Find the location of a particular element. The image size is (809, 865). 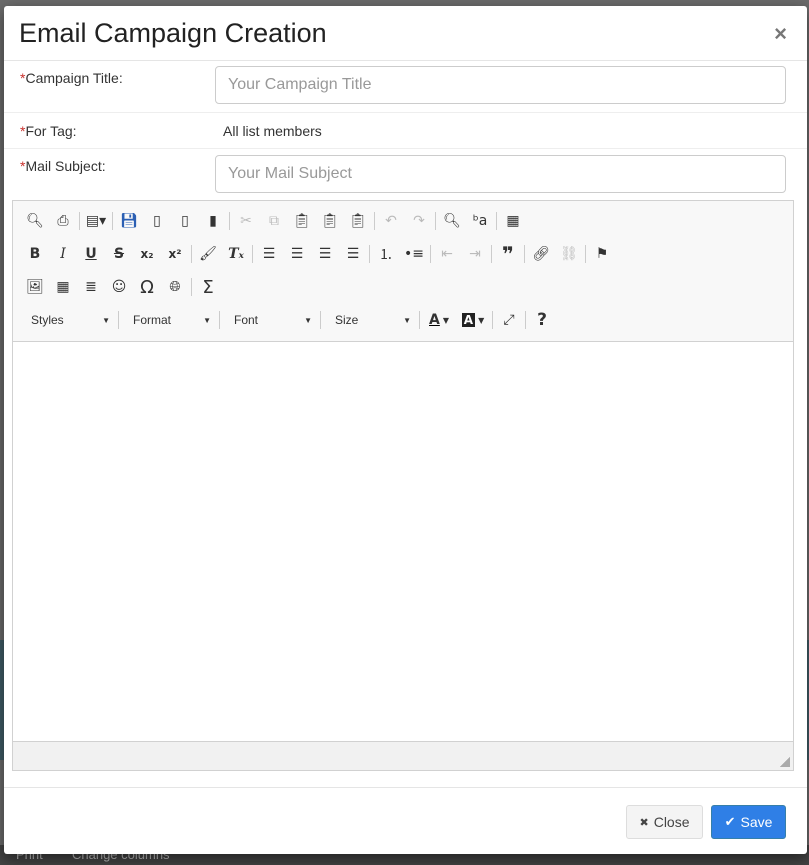

help-icon: ? is located at coordinates (542, 320).